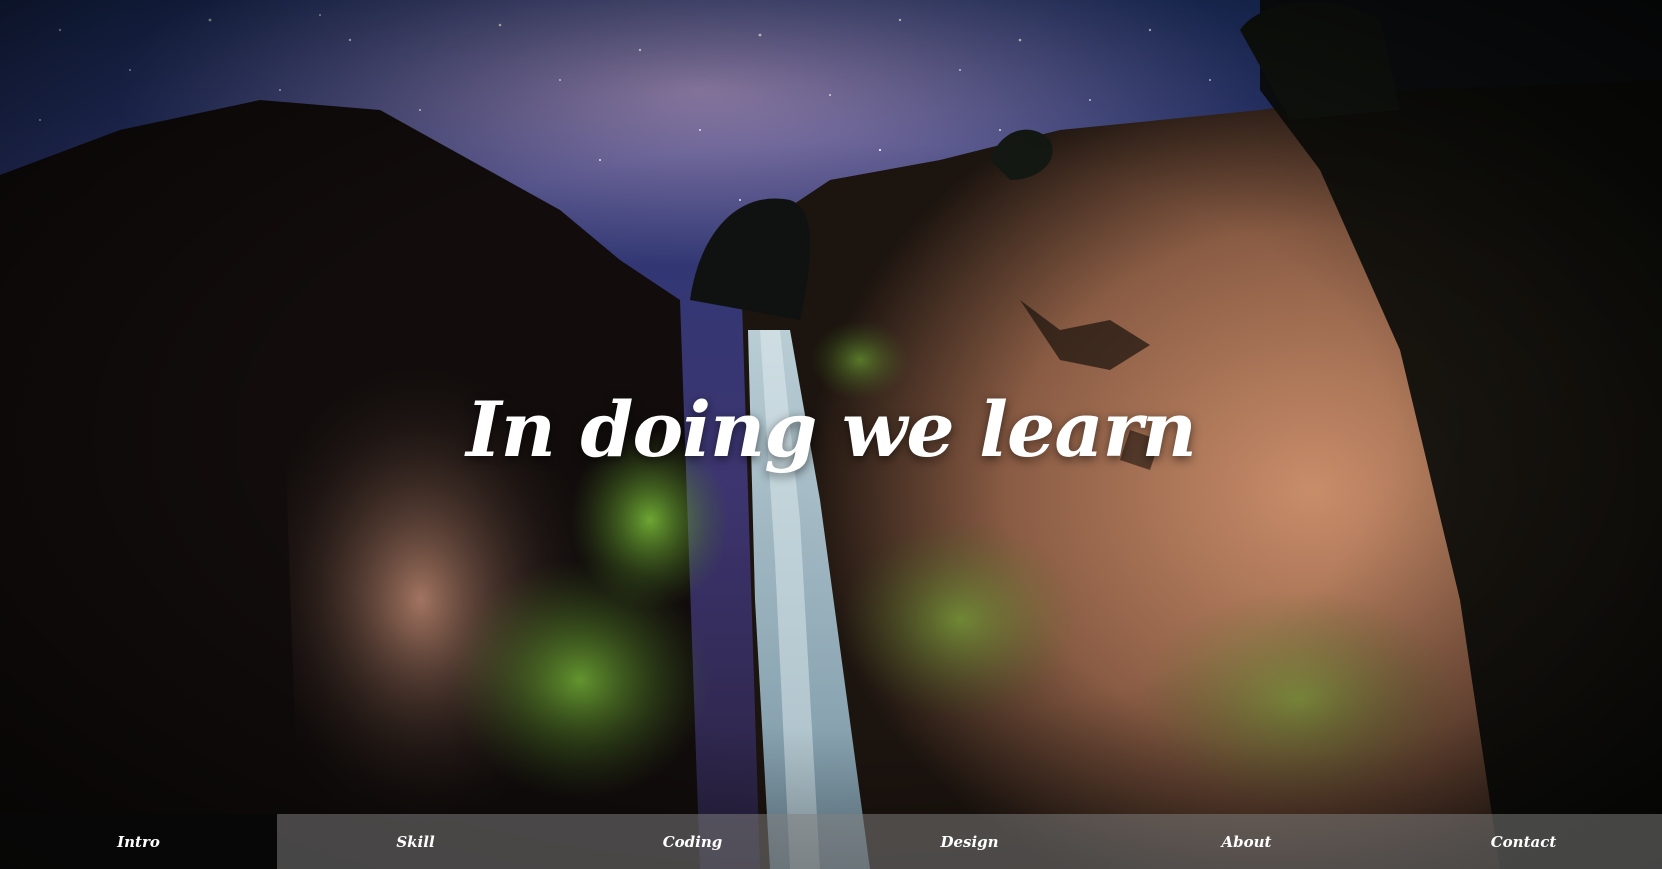 The image size is (1662, 869). I want to click on nav-item-skill: Skill, so click(415, 841).